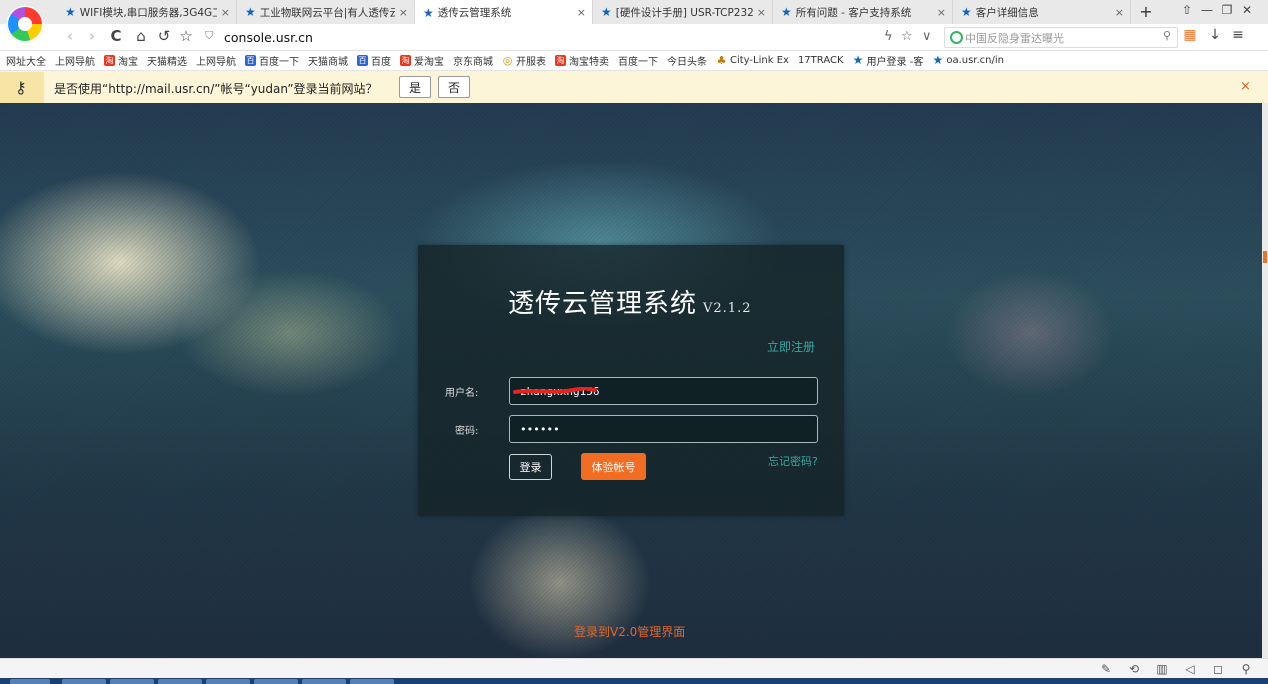 The width and height of the screenshot is (1268, 684). I want to click on close-icon: ×, so click(1245, 86).